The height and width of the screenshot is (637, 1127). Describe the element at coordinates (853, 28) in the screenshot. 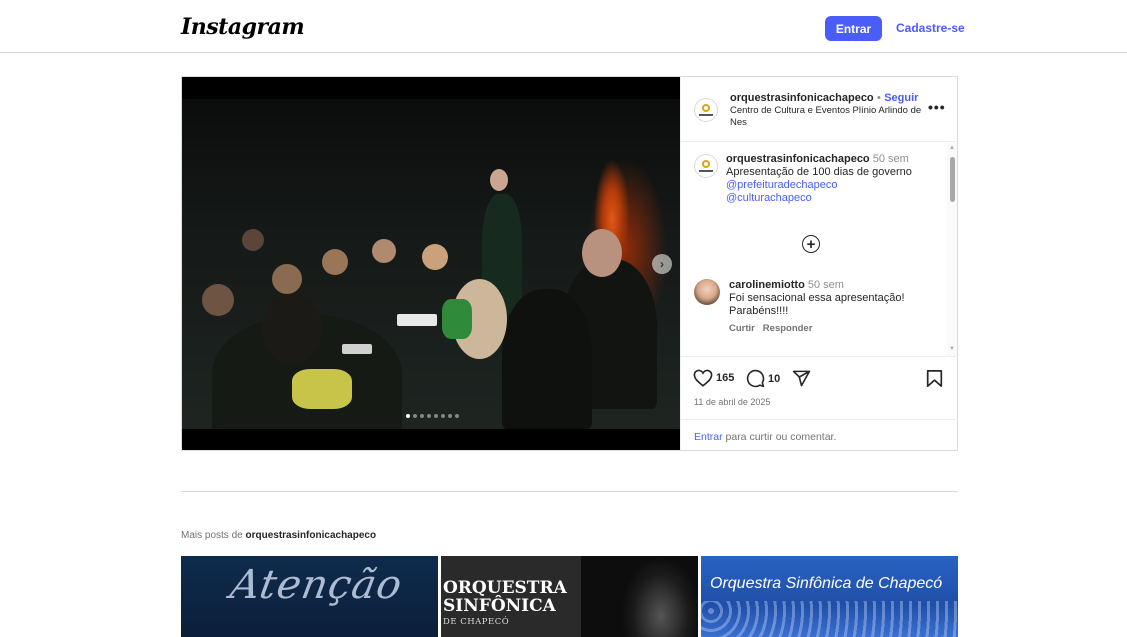

I see `login-button: Entrar` at that location.